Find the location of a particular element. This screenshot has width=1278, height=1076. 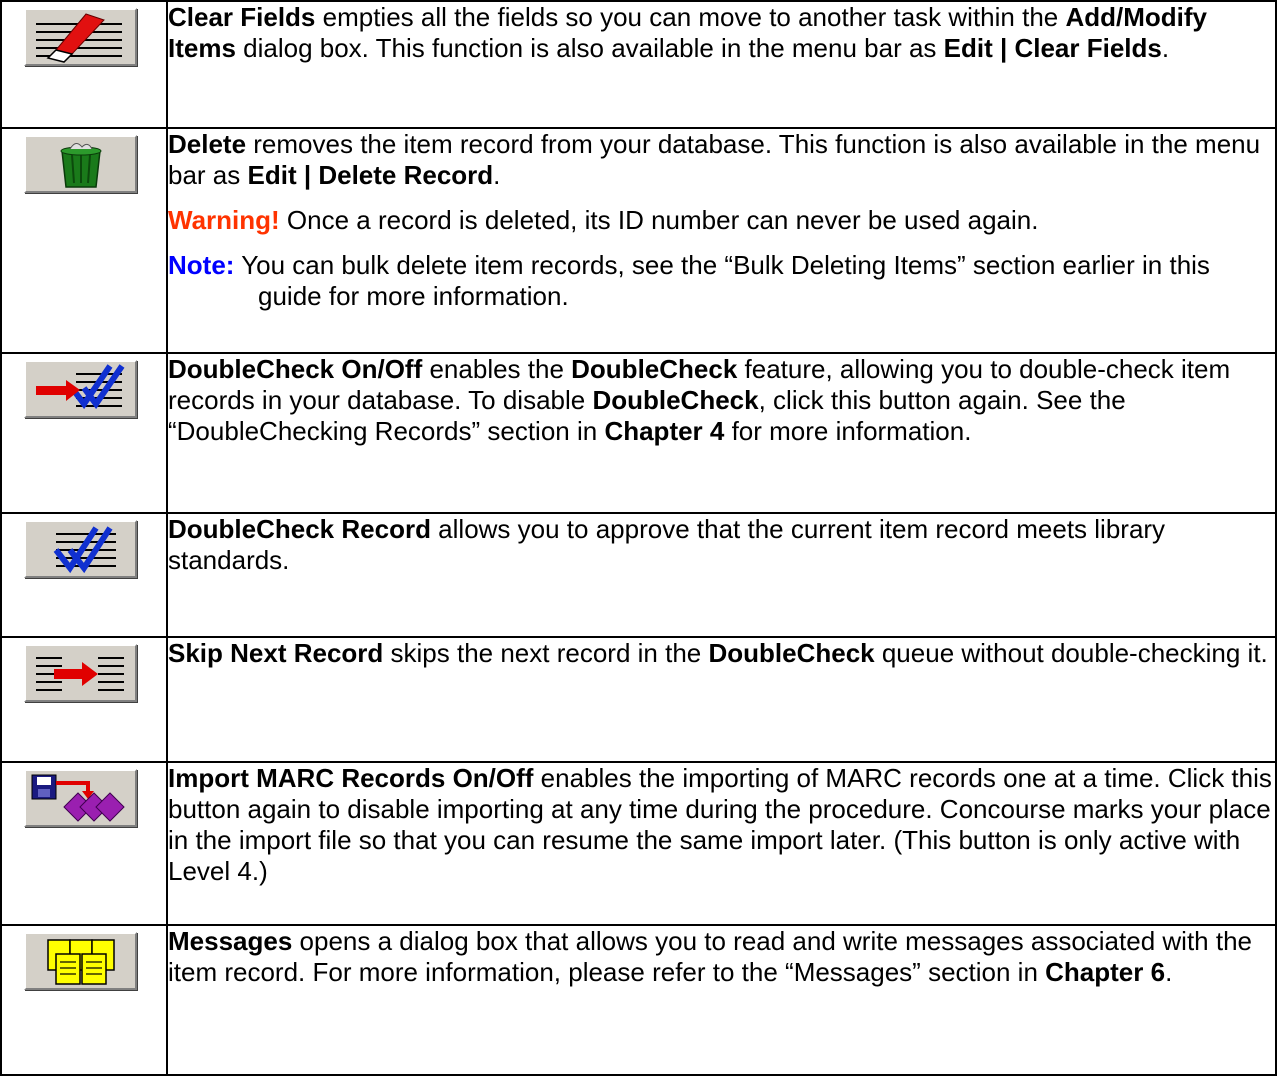

doublecheck-record-button is located at coordinates (80, 549).